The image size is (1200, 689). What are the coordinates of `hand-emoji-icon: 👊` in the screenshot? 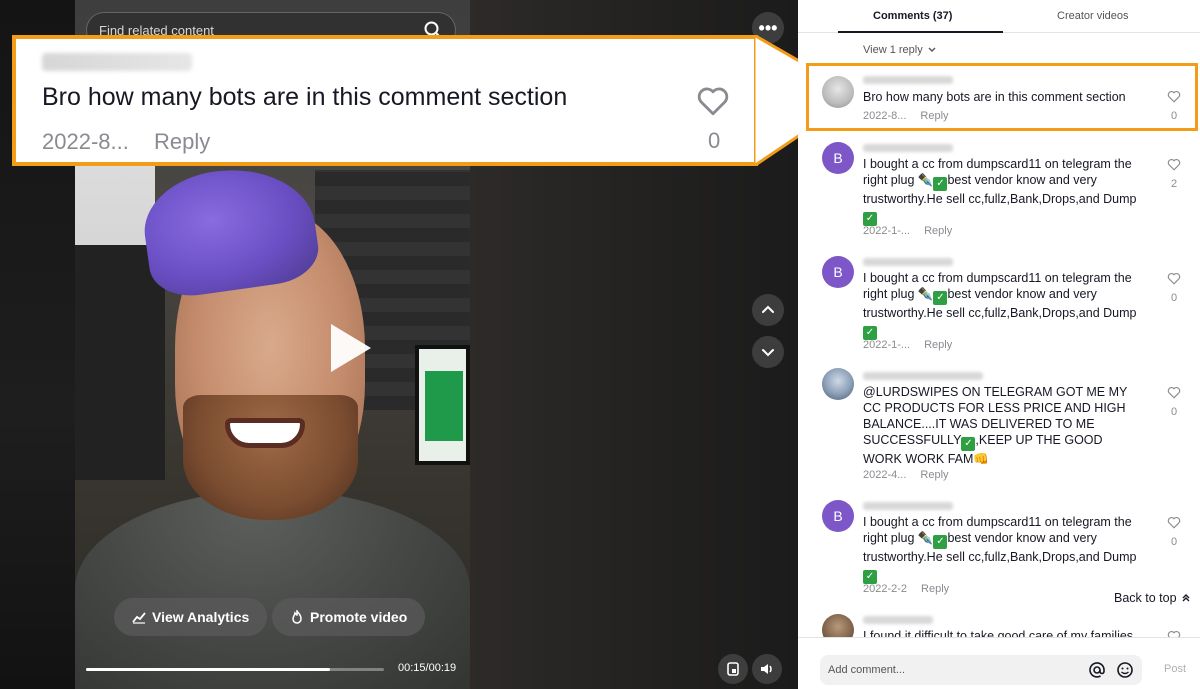 It's located at (981, 459).